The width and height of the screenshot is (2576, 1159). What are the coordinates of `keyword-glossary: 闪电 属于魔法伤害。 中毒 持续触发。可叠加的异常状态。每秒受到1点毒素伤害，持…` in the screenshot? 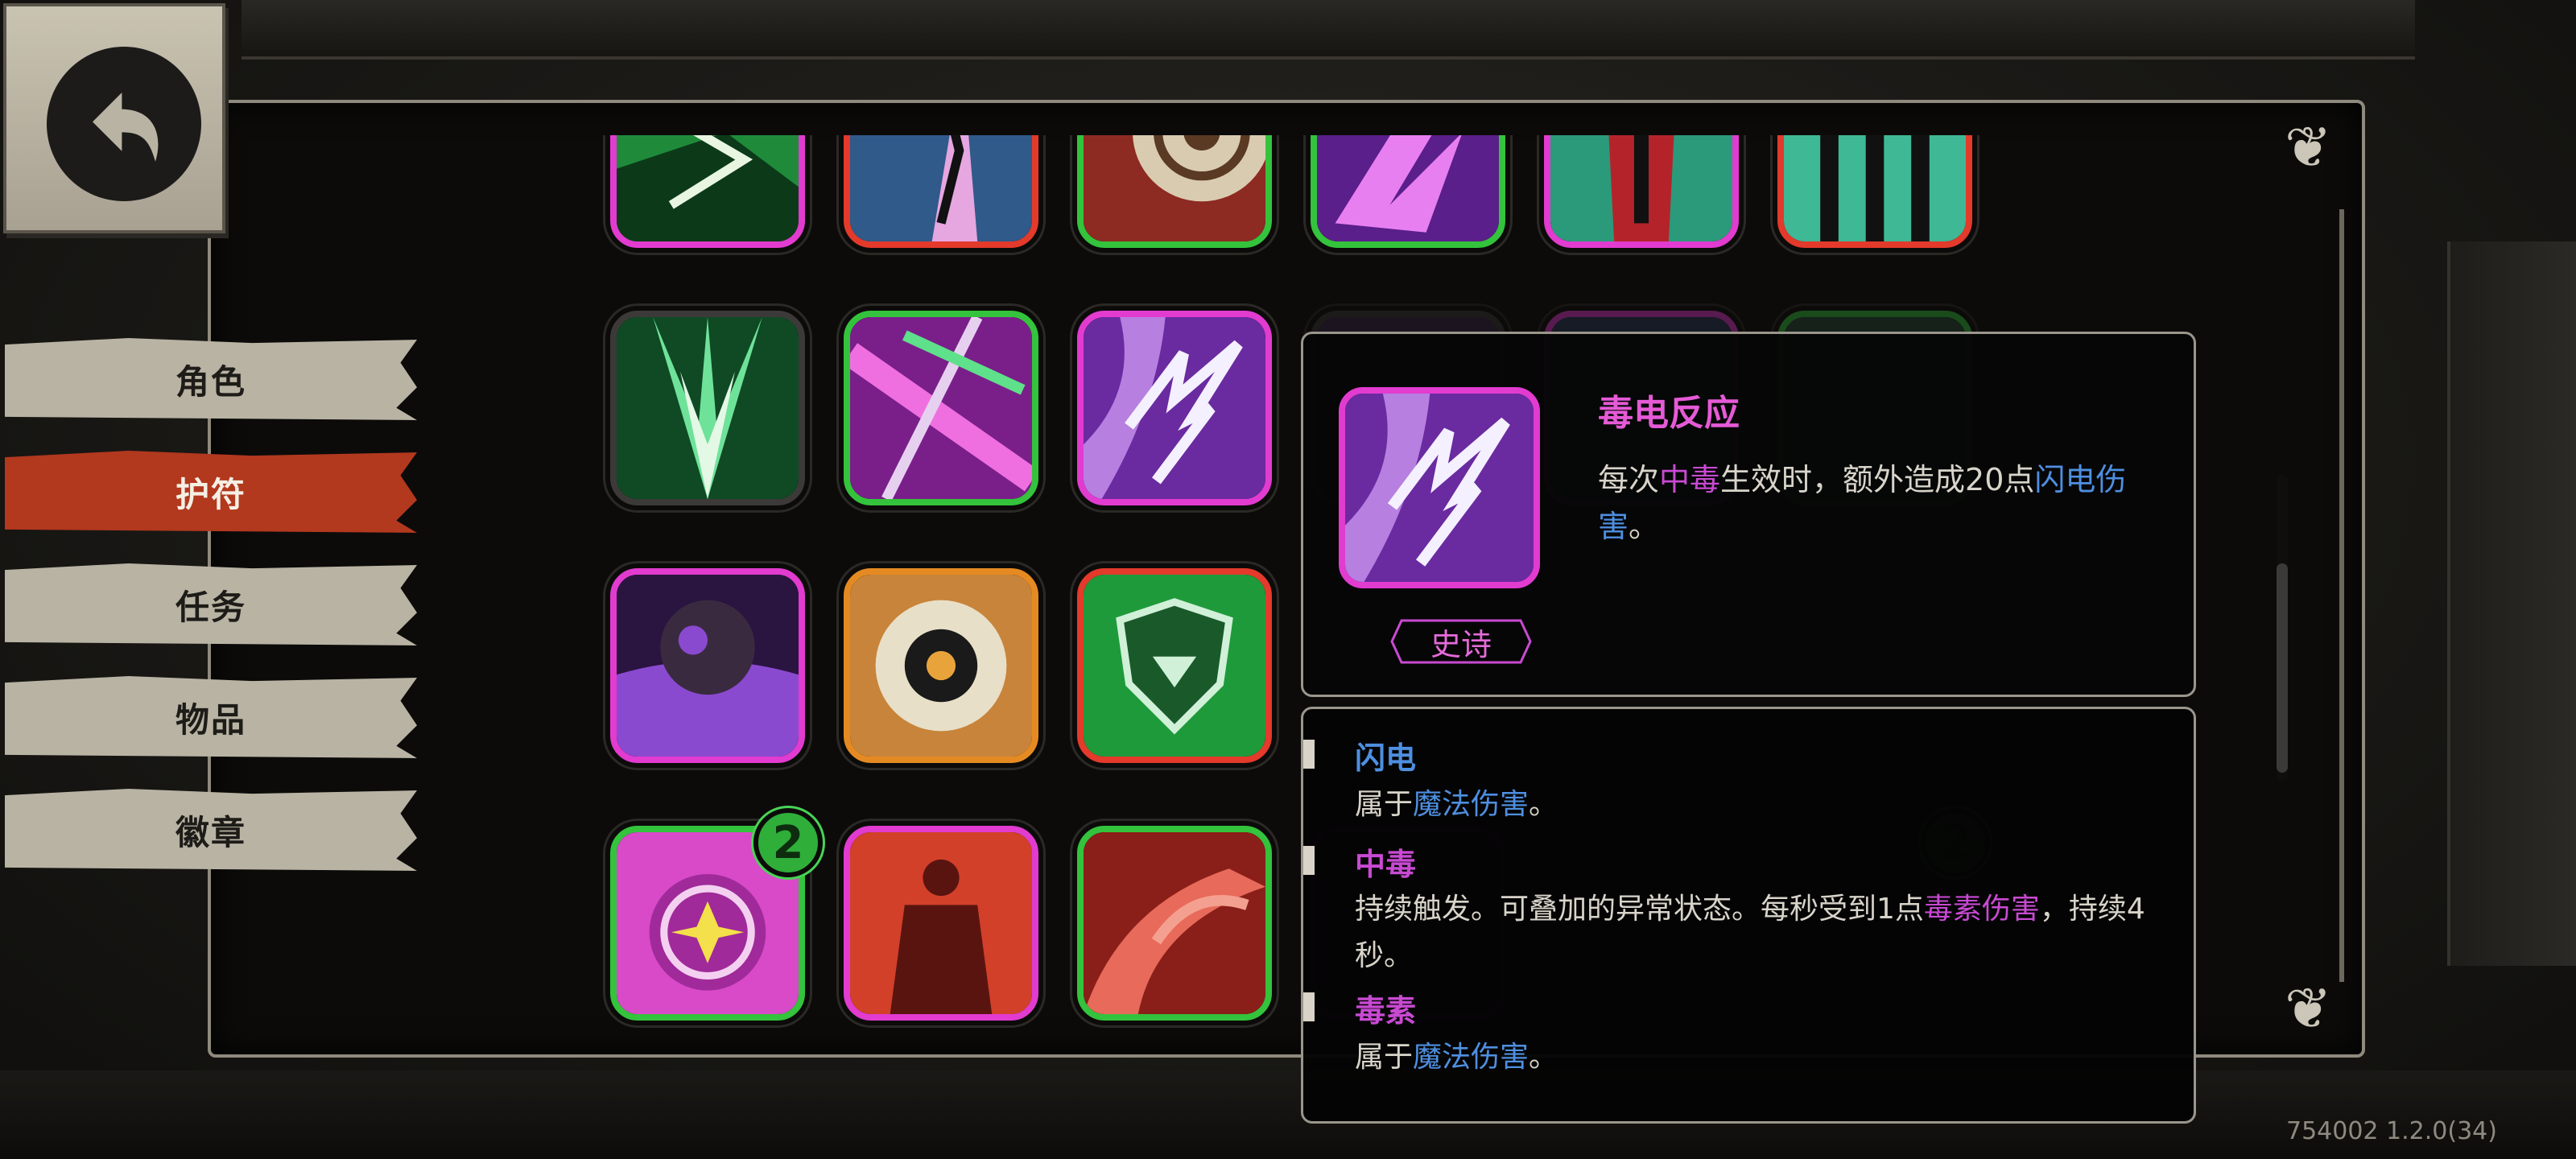 It's located at (1748, 915).